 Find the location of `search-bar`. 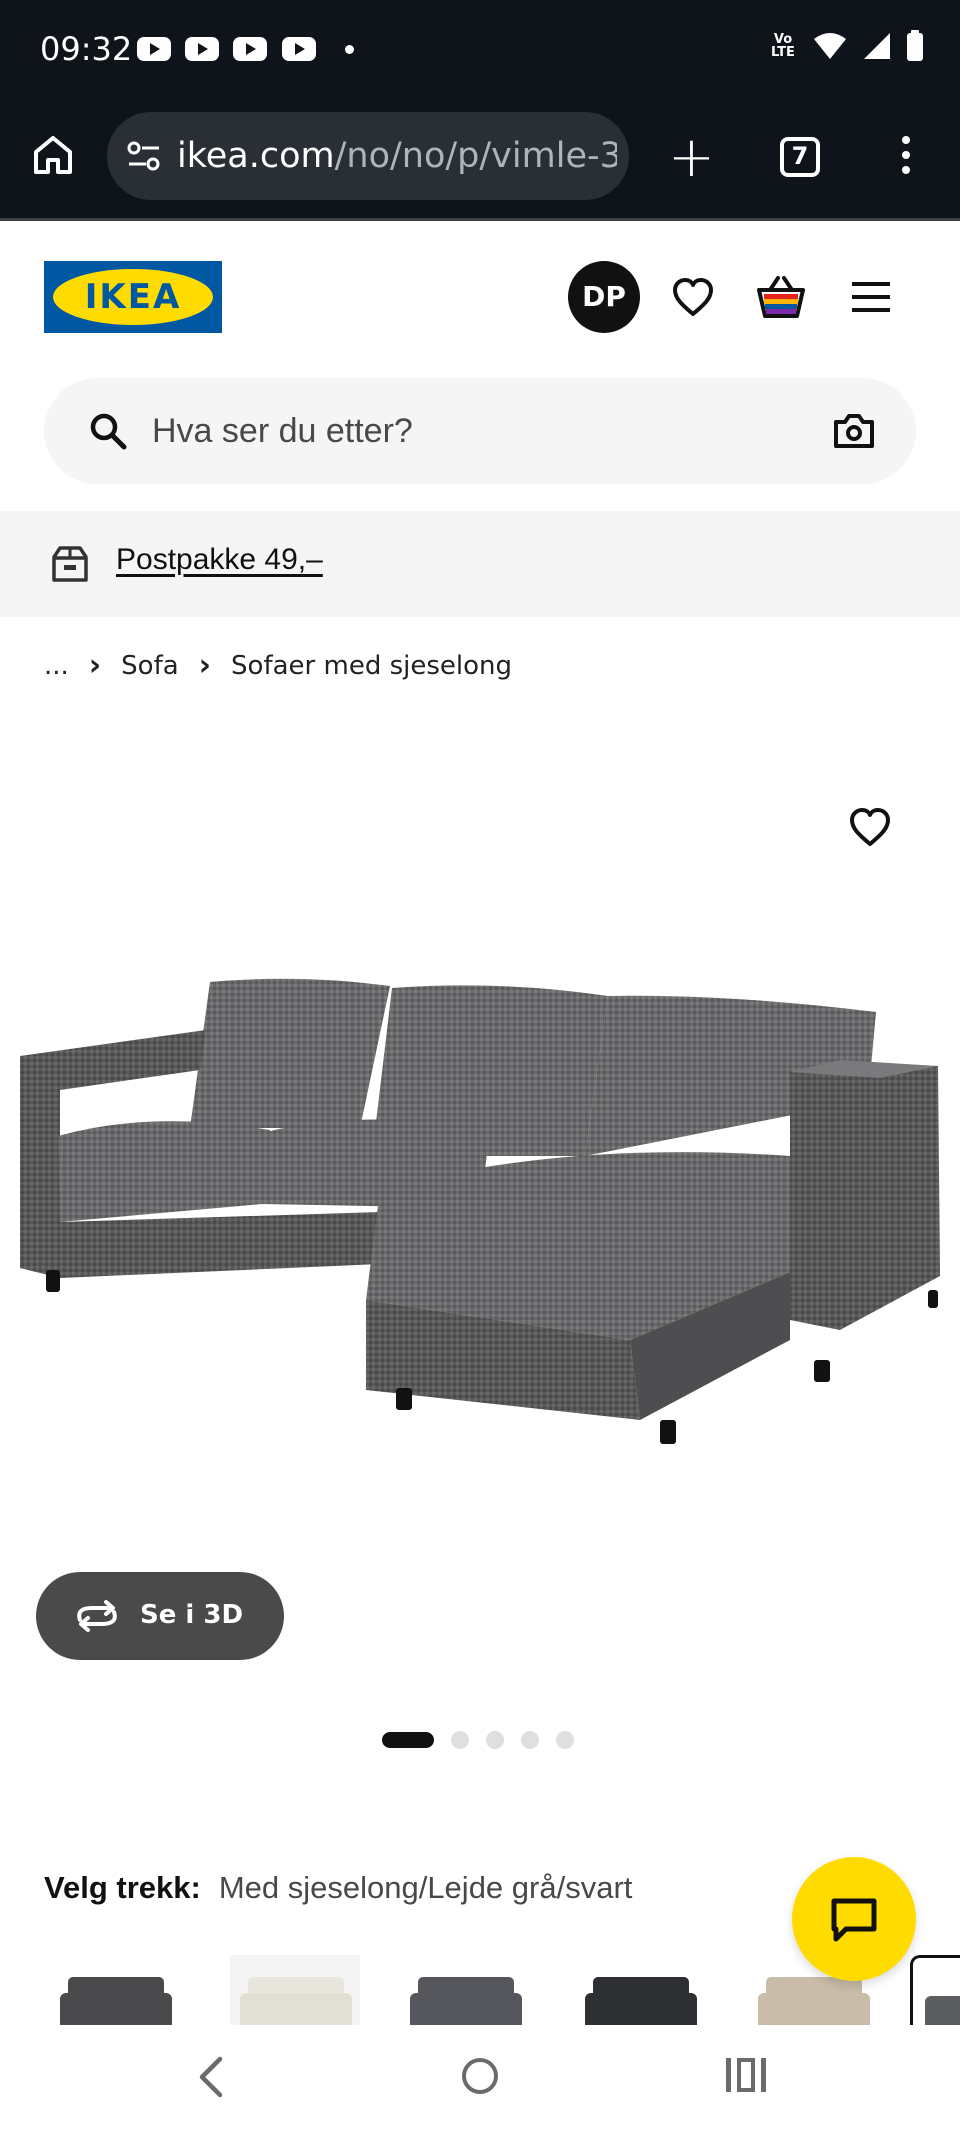

search-bar is located at coordinates (480, 431).